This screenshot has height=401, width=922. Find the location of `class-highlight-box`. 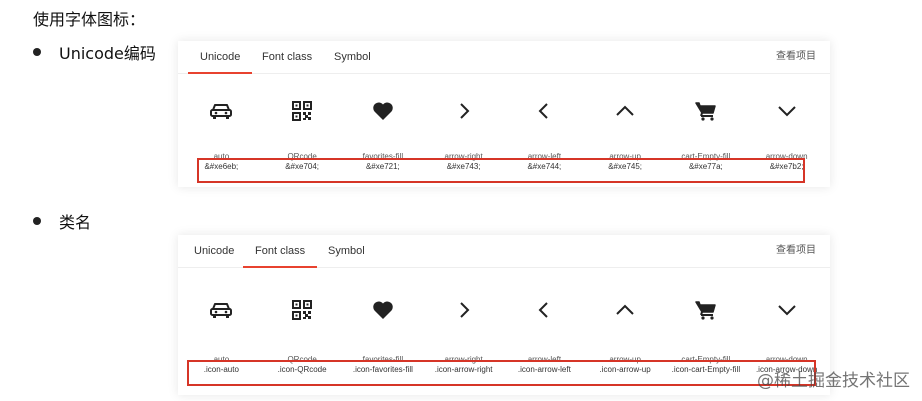

class-highlight-box is located at coordinates (501, 373).